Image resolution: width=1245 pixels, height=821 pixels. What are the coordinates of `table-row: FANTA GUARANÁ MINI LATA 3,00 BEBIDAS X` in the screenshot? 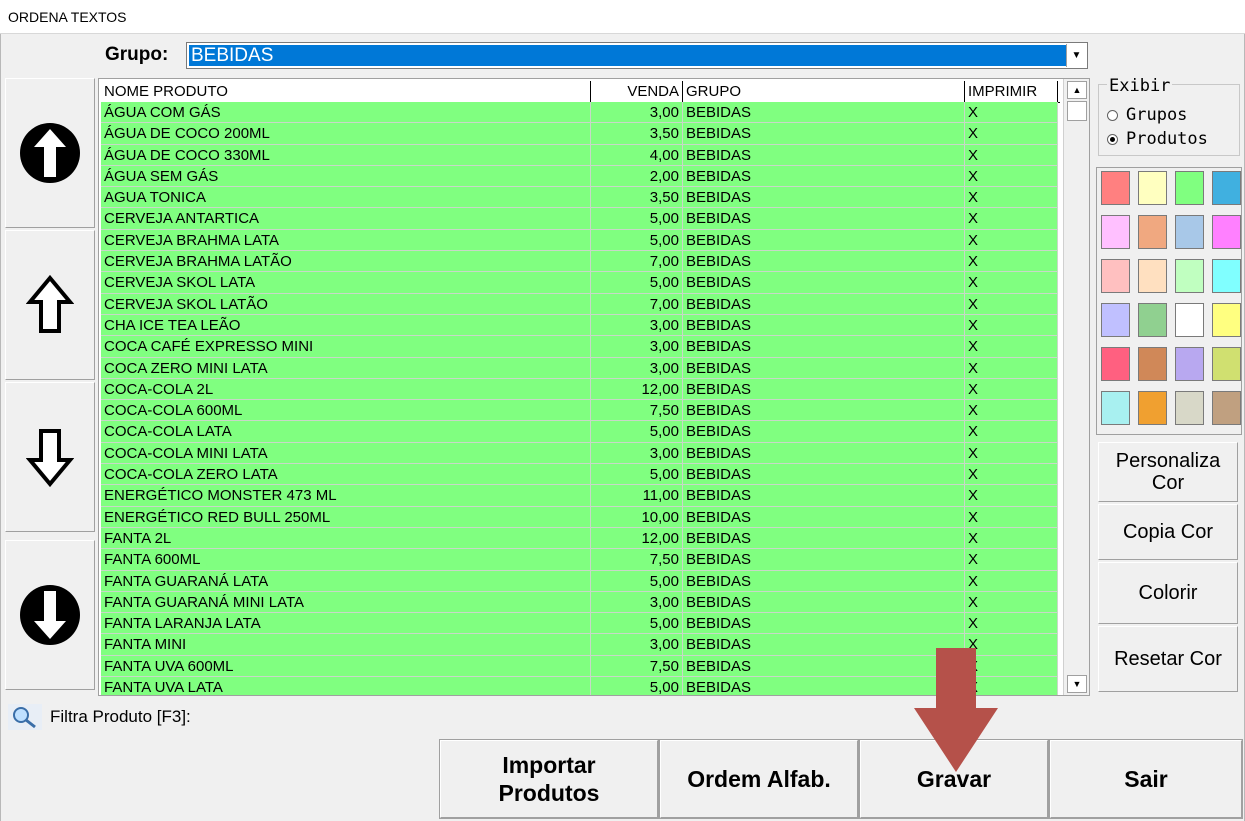 It's located at (579, 602).